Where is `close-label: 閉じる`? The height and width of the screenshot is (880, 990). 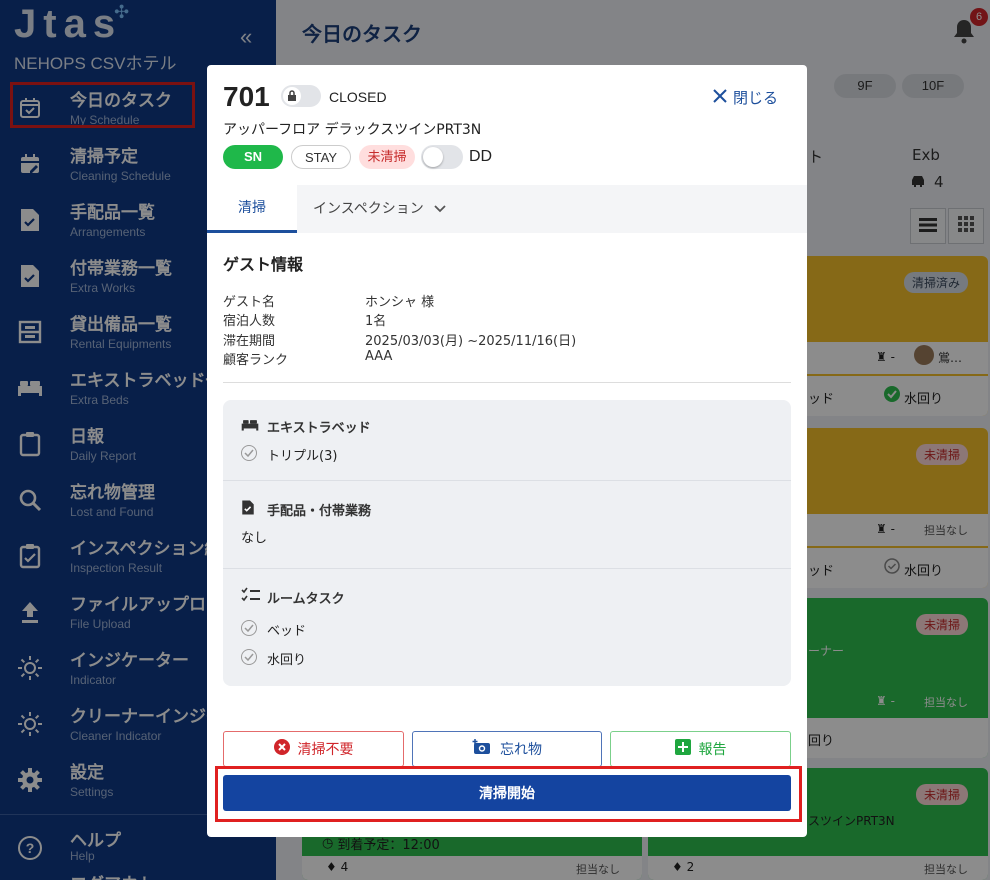 close-label: 閉じる is located at coordinates (756, 98).